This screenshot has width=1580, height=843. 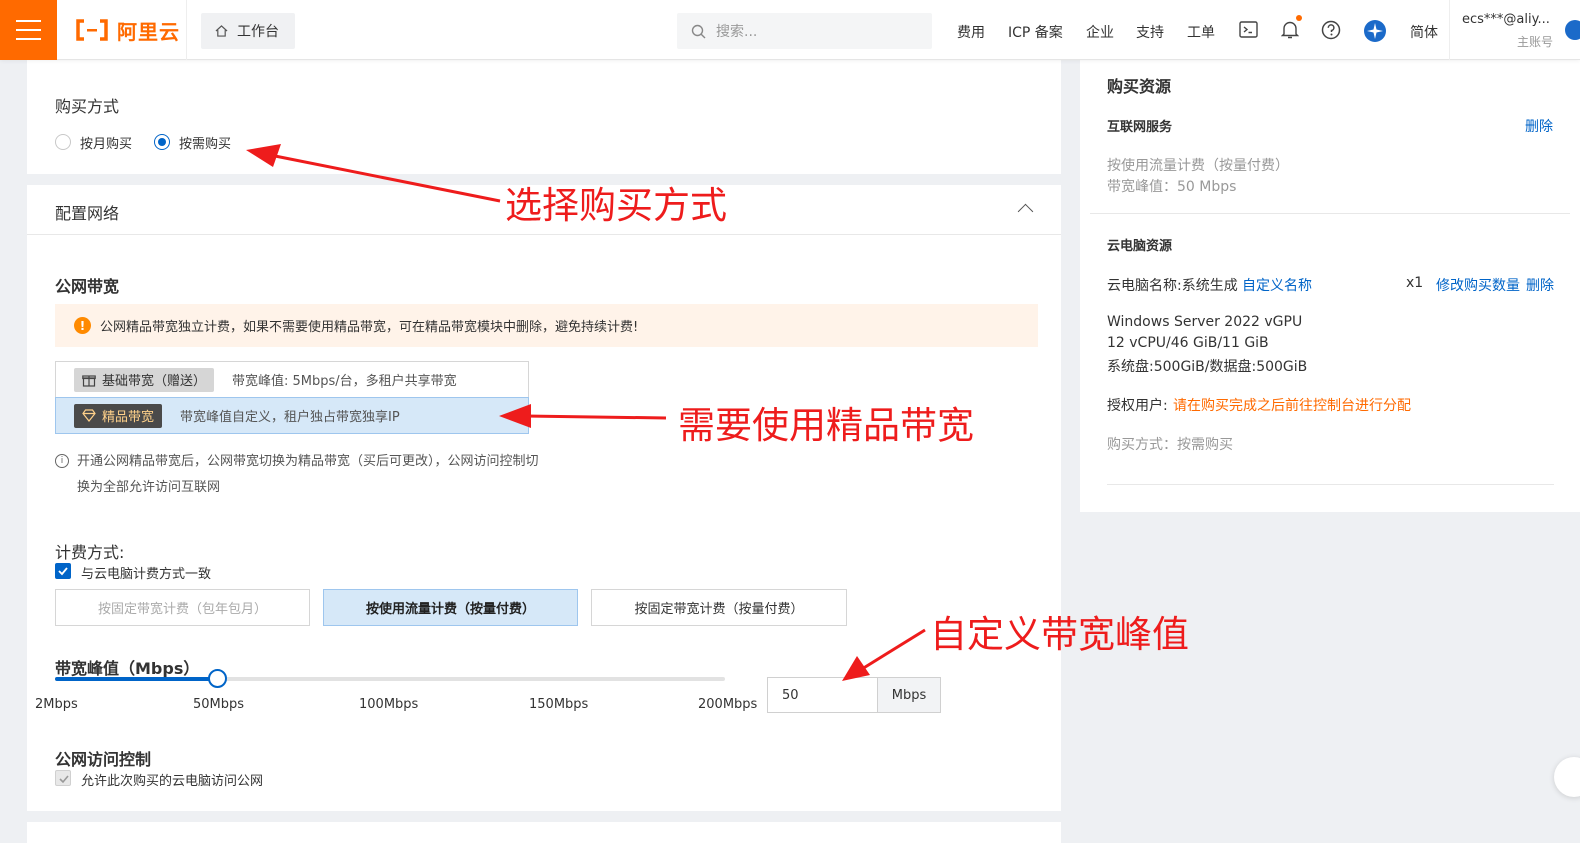 What do you see at coordinates (90, 552) in the screenshot?
I see `billing-method-title: 计费方式:` at bounding box center [90, 552].